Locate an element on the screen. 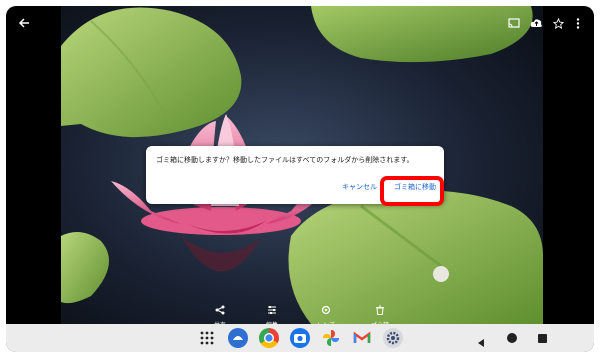 This screenshot has height=360, width=600. trash-icon is located at coordinates (380, 310).